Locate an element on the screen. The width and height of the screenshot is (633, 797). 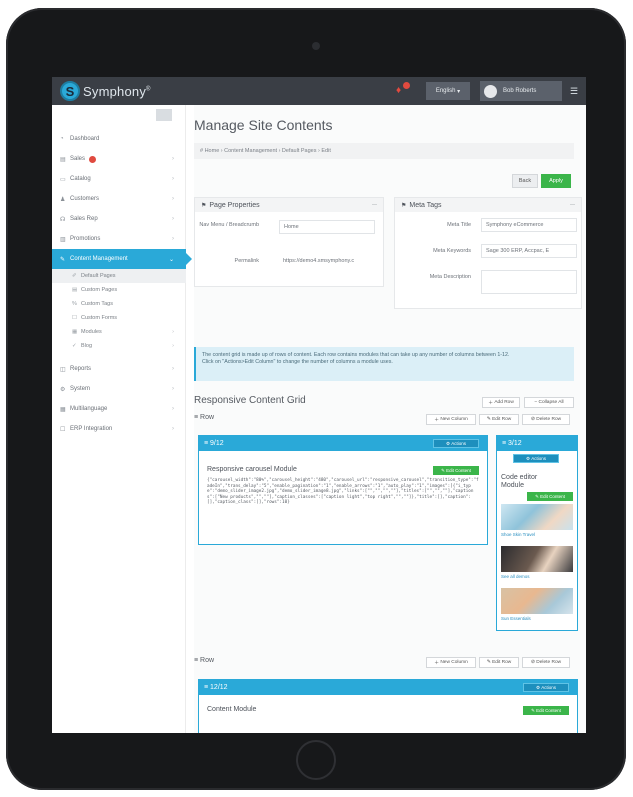
row-2-new-column-button: ＋ New Column is located at coordinates (451, 662).